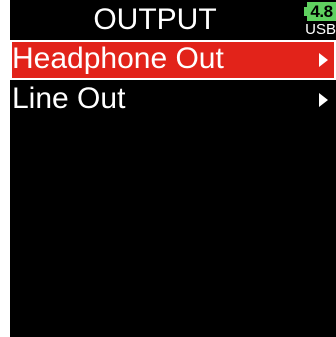 The width and height of the screenshot is (336, 337). Describe the element at coordinates (320, 29) in the screenshot. I see `power-source-label: USB` at that location.